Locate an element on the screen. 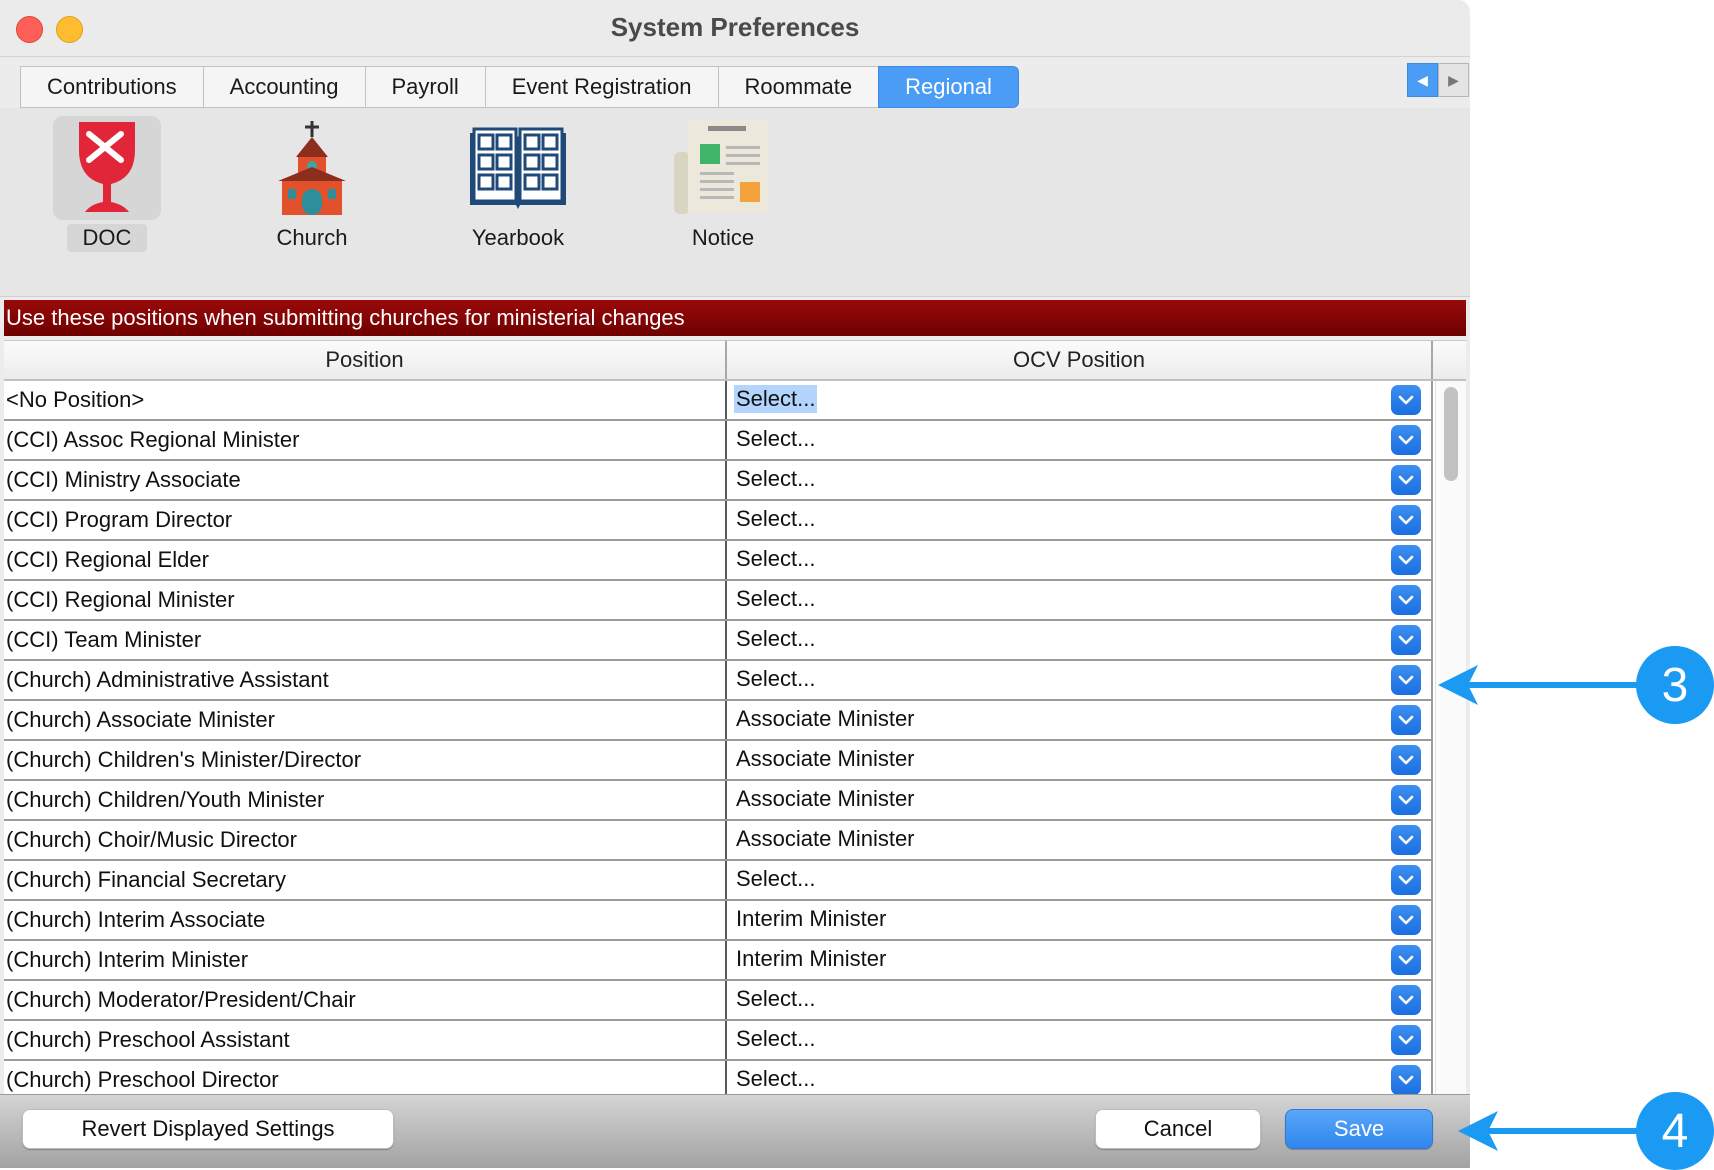 The image size is (1714, 1170). section-icon-bar: DOC Church Yearbook Notice is located at coordinates (735, 202).